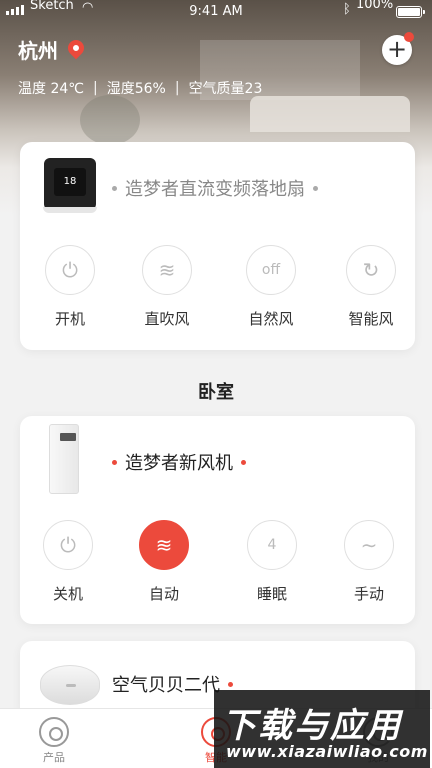  I want to click on device-screen: 18, so click(70, 182).